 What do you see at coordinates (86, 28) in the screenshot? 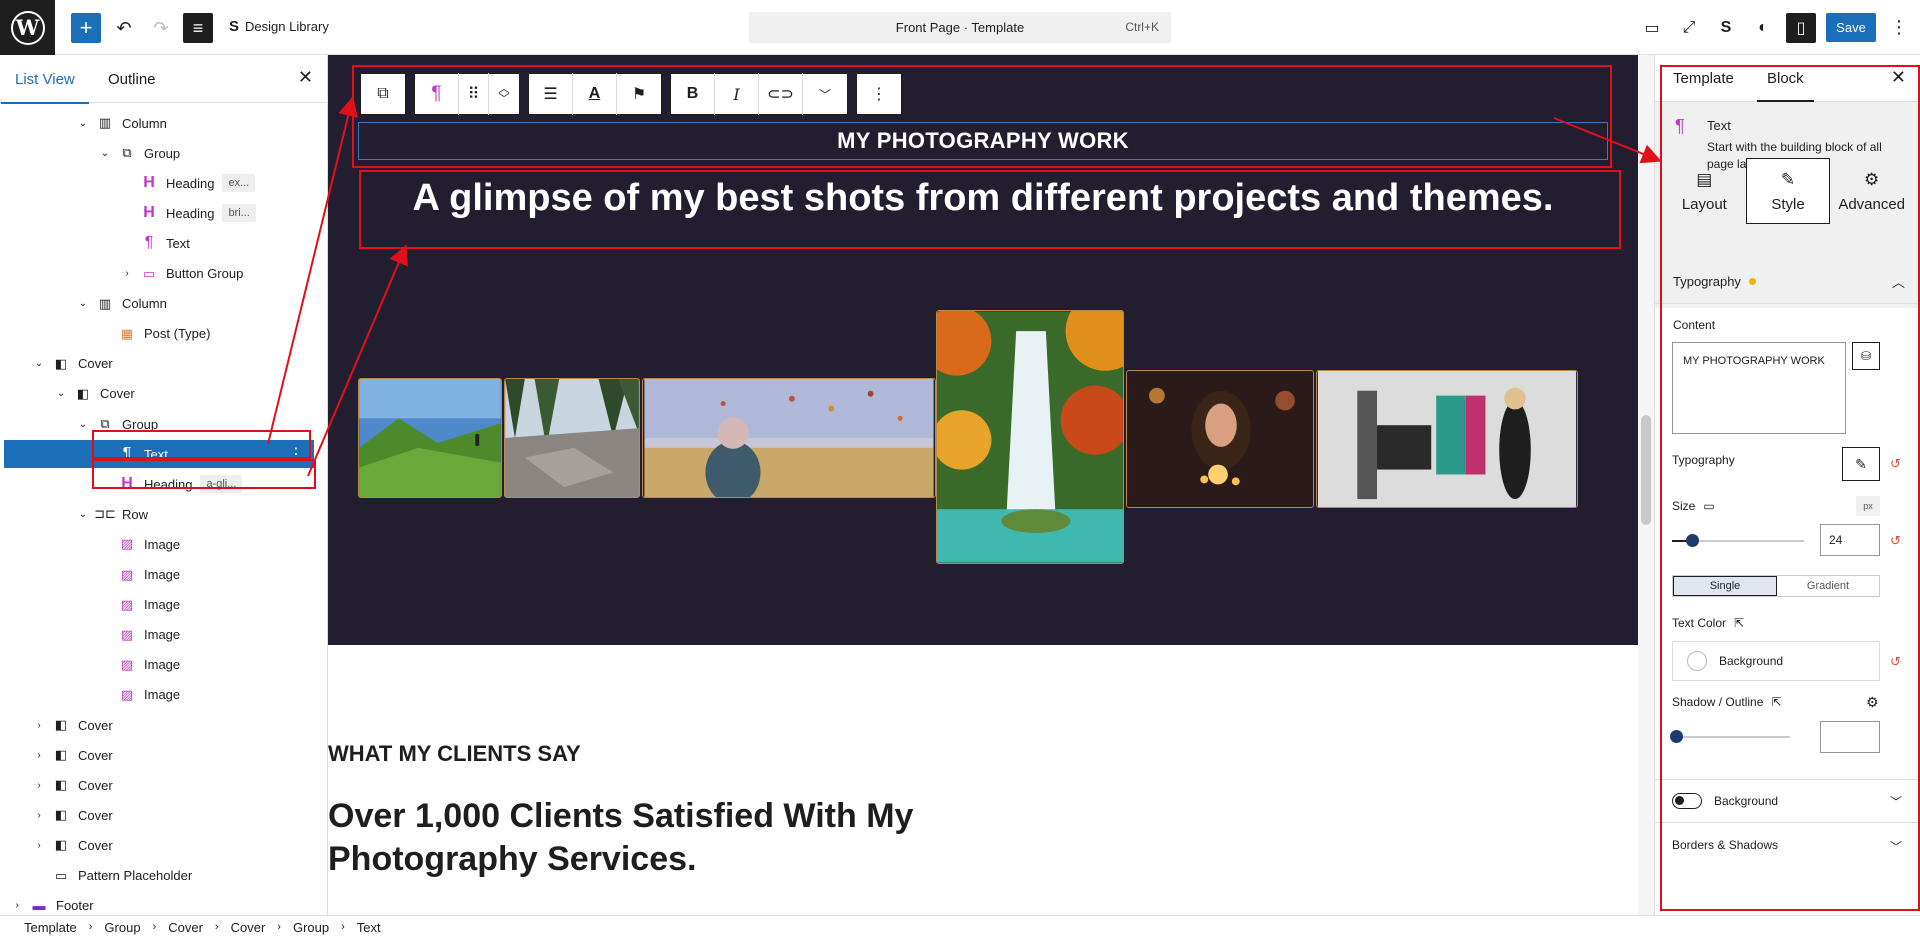
I see `add-block-button: +` at bounding box center [86, 28].